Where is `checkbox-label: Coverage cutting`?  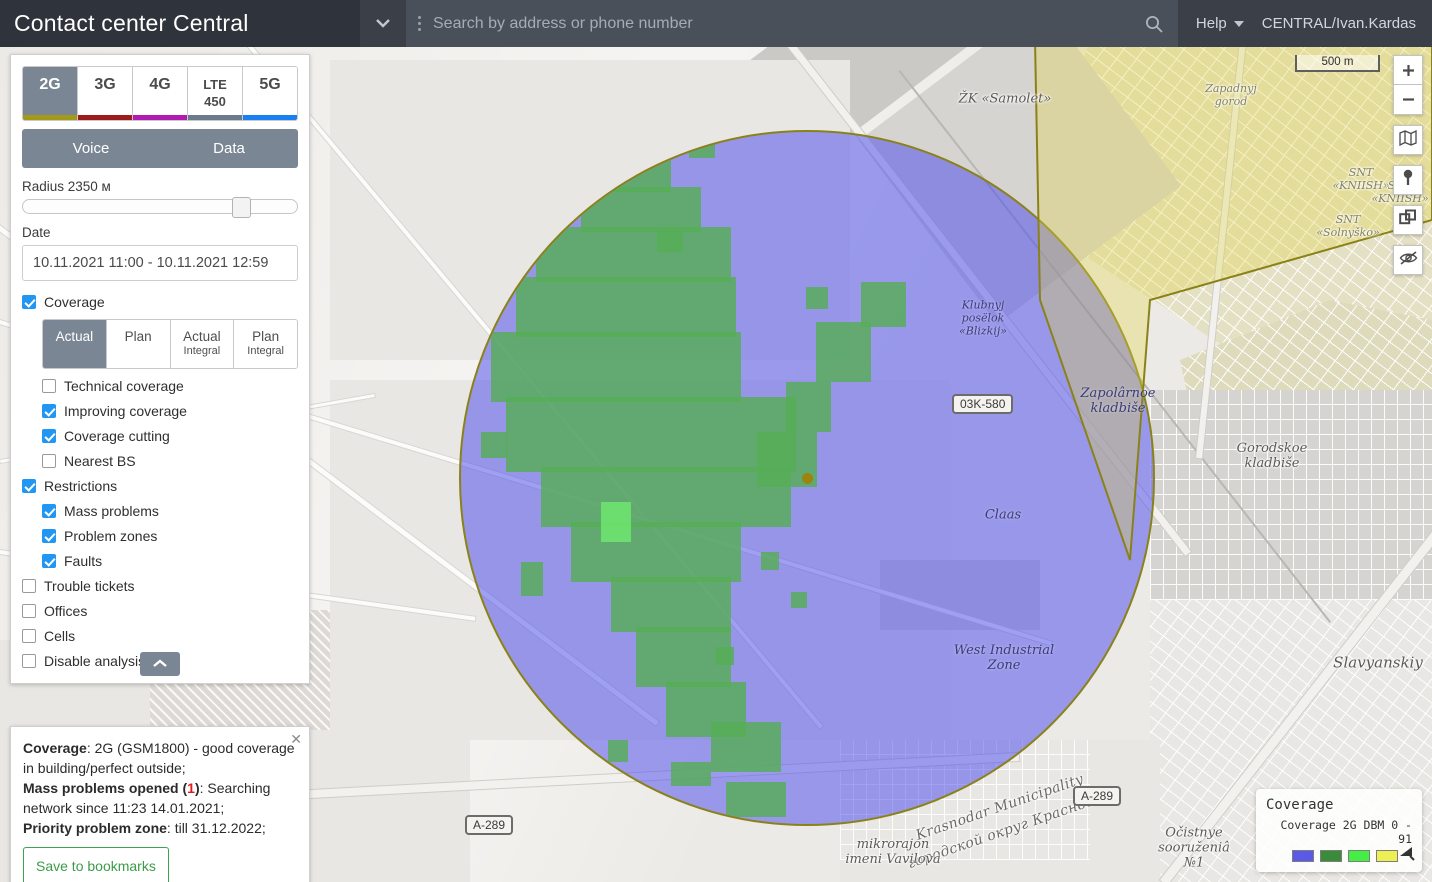 checkbox-label: Coverage cutting is located at coordinates (117, 436).